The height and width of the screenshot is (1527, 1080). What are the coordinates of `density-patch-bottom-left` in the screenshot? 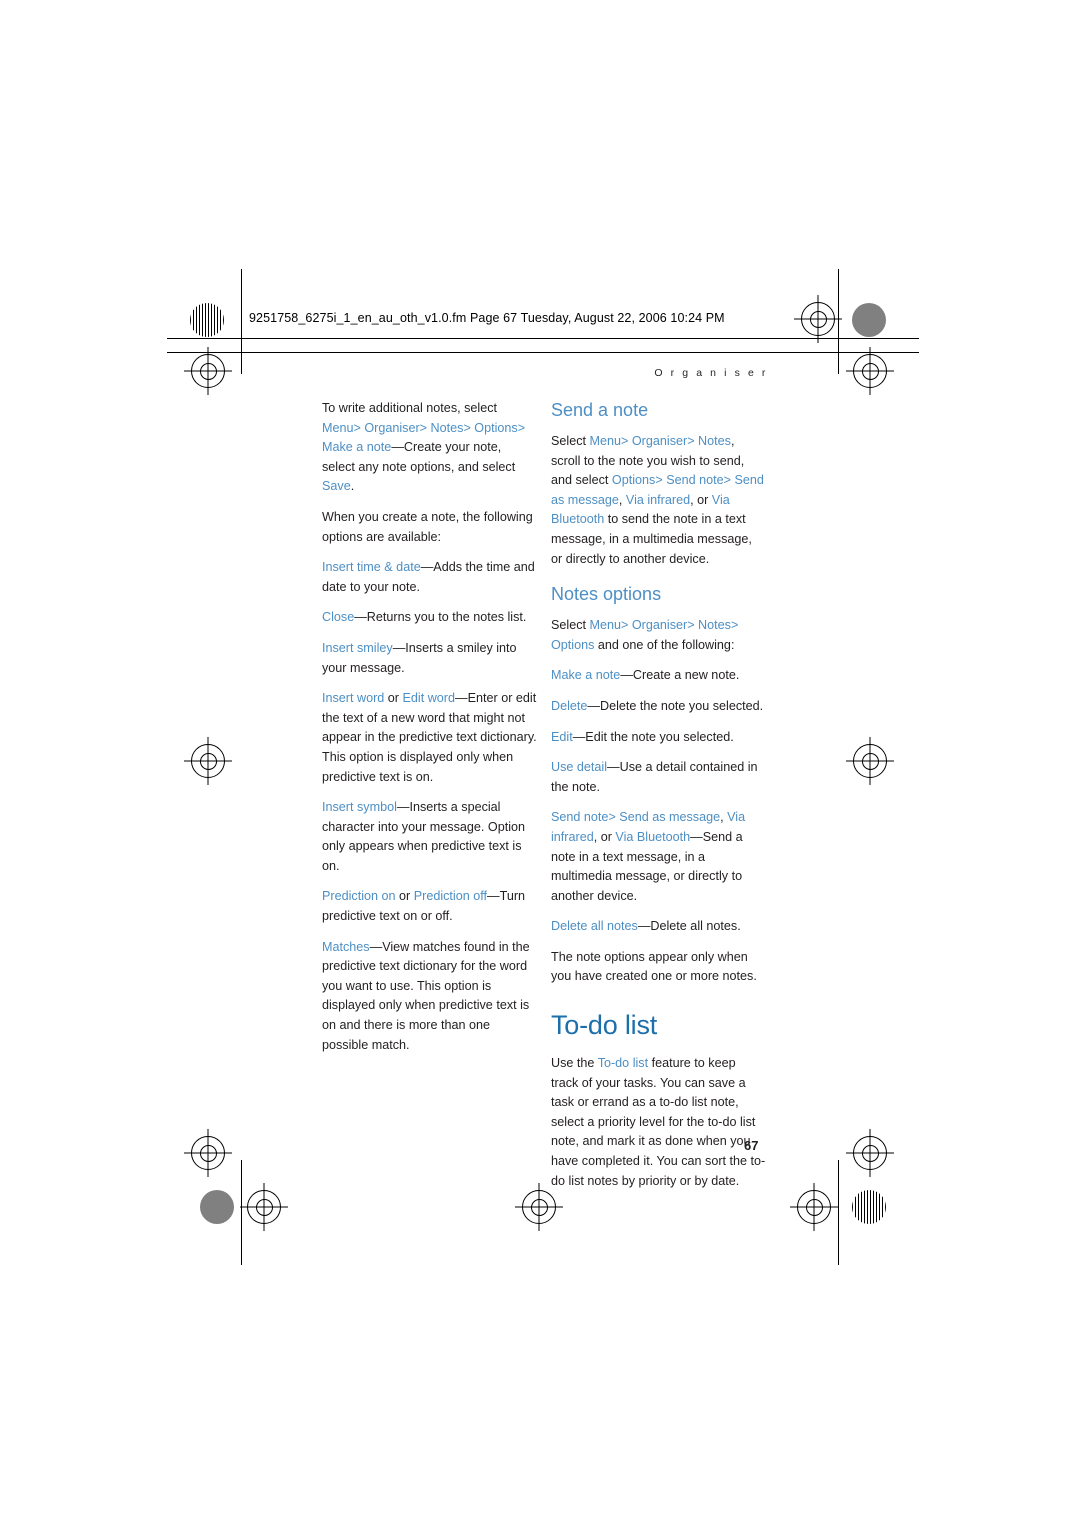 It's located at (217, 1207).